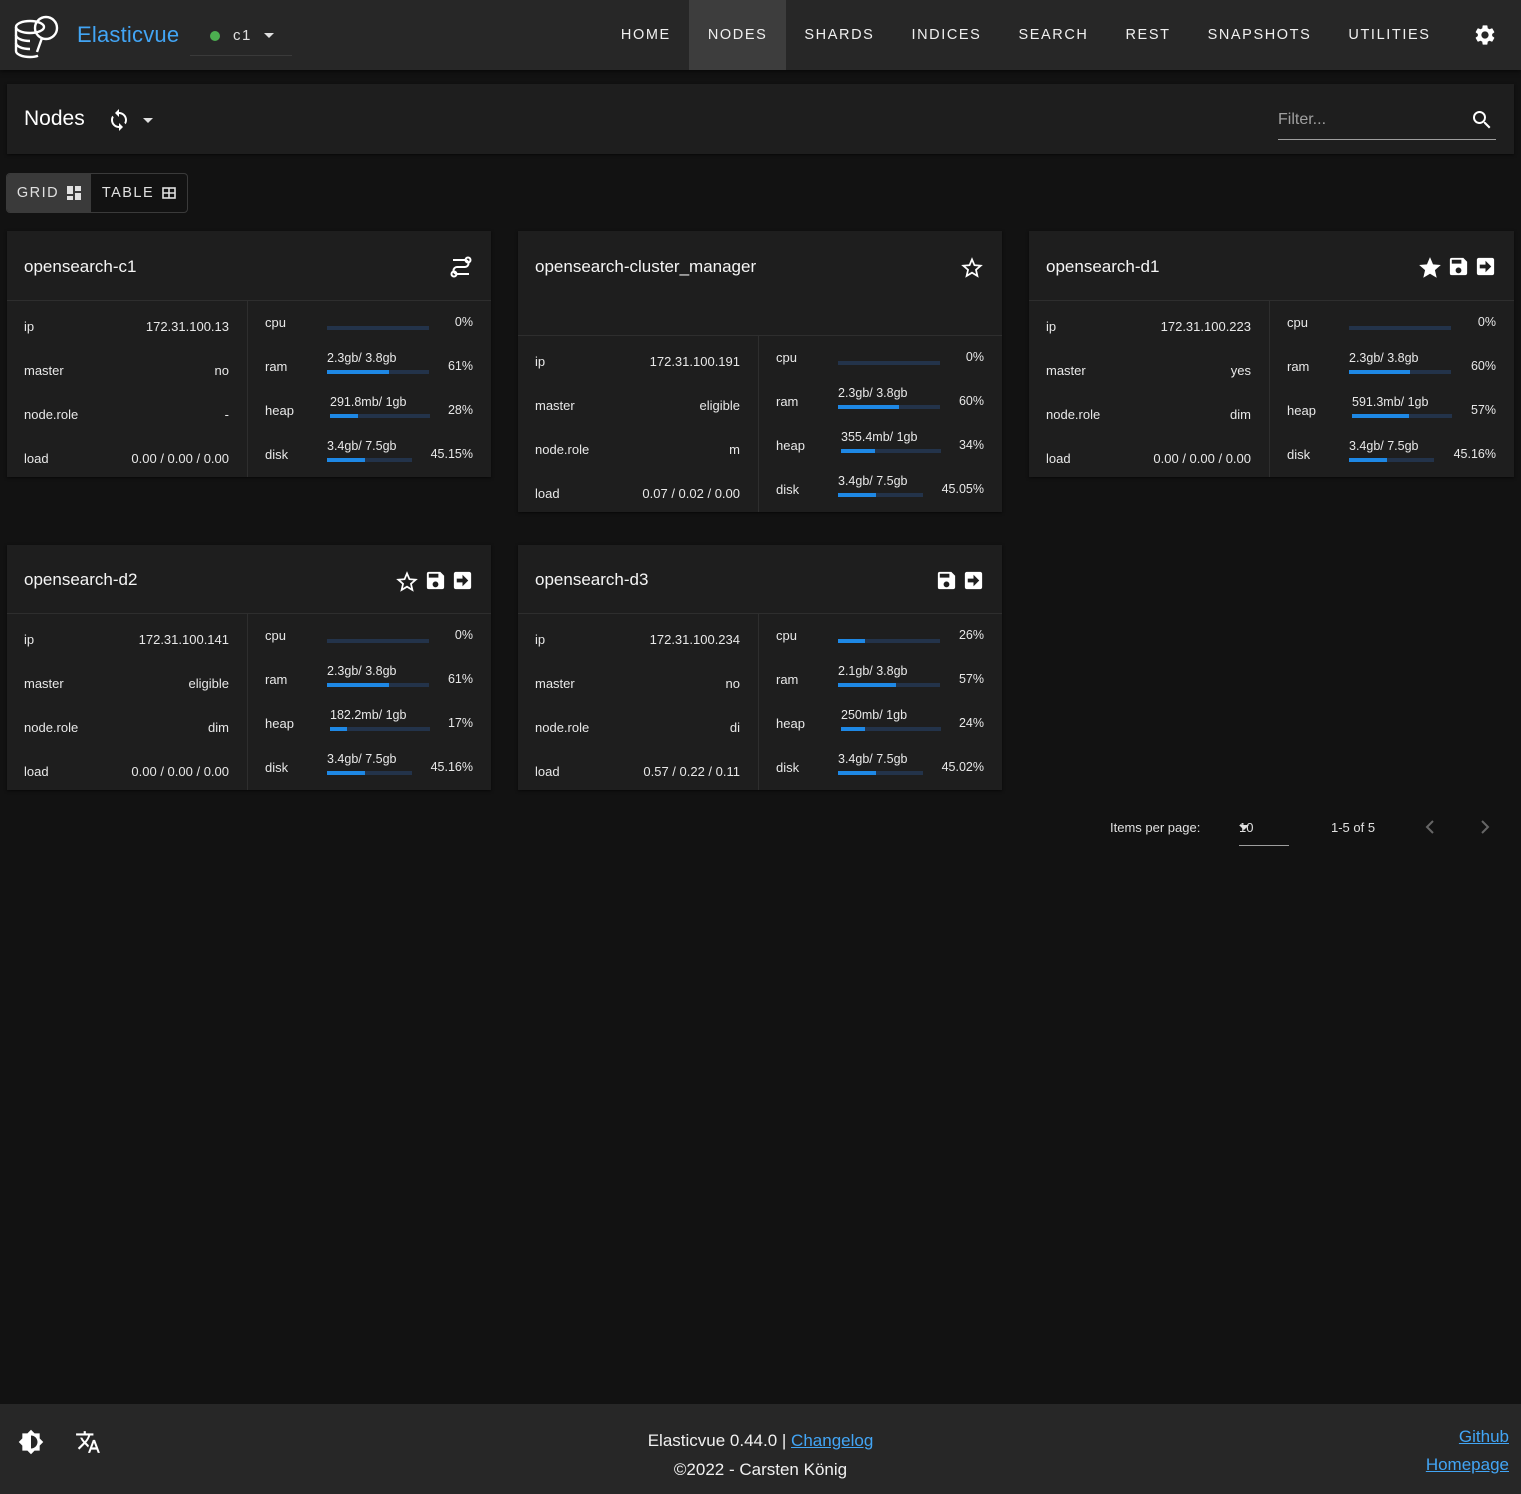 The height and width of the screenshot is (1494, 1521). I want to click on cpu-label: cpu, so click(1297, 322).